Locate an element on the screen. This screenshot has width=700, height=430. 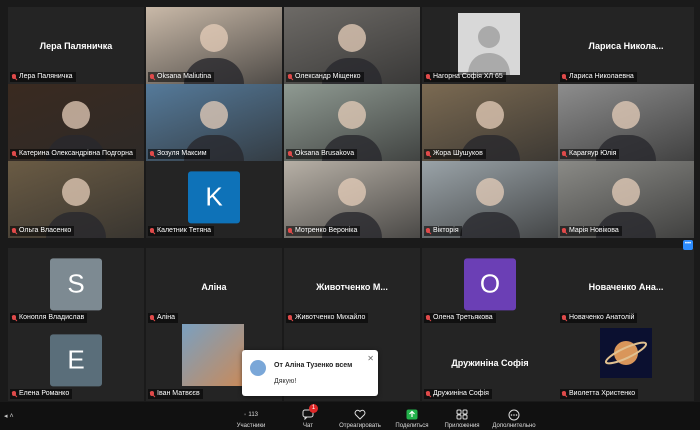
participant-name-label: Новаченко Анатолій is located at coordinates (599, 318).